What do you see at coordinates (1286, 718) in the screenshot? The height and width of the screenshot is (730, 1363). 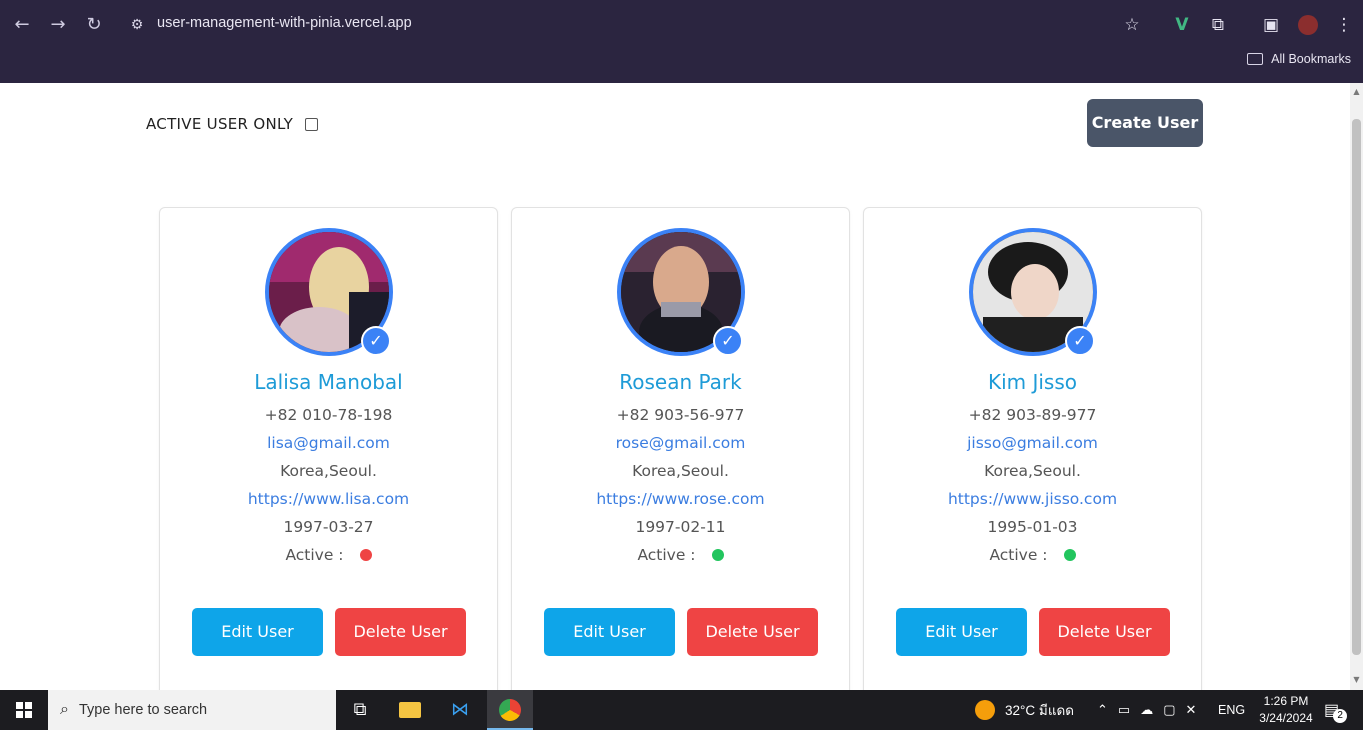 I see `clock-date: 3/24/2024` at bounding box center [1286, 718].